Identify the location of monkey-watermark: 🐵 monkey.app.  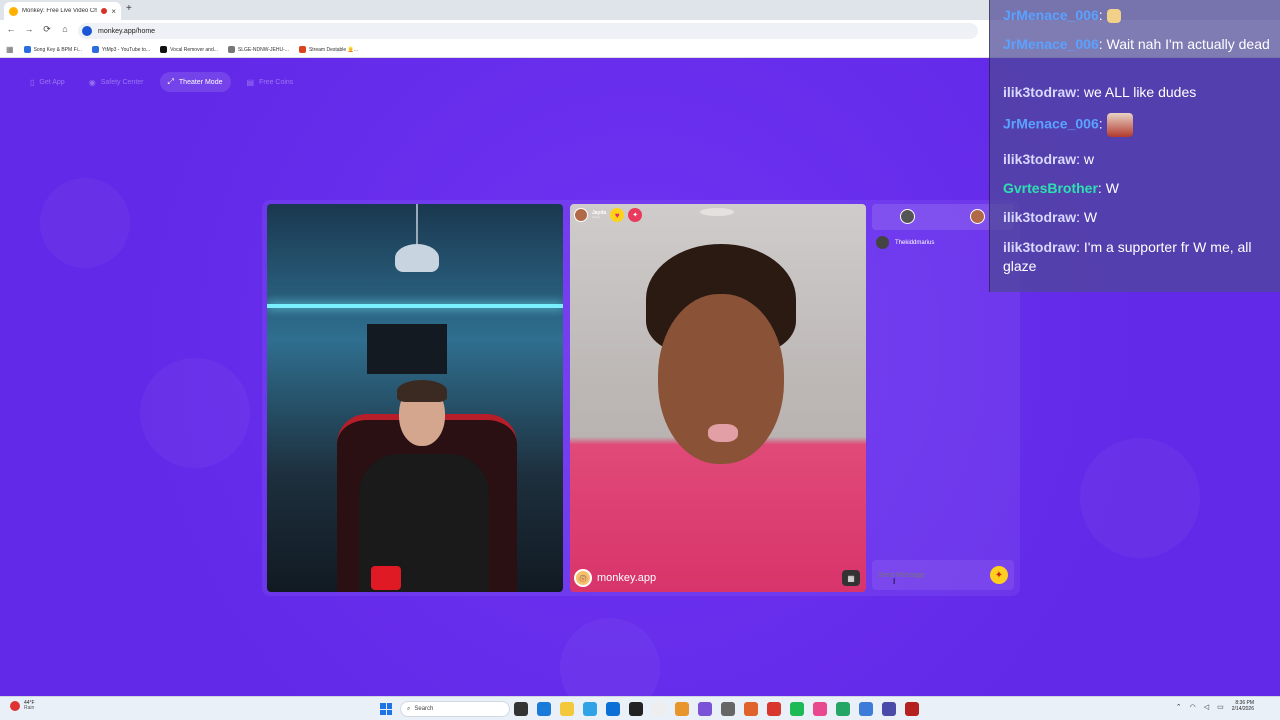
(615, 578).